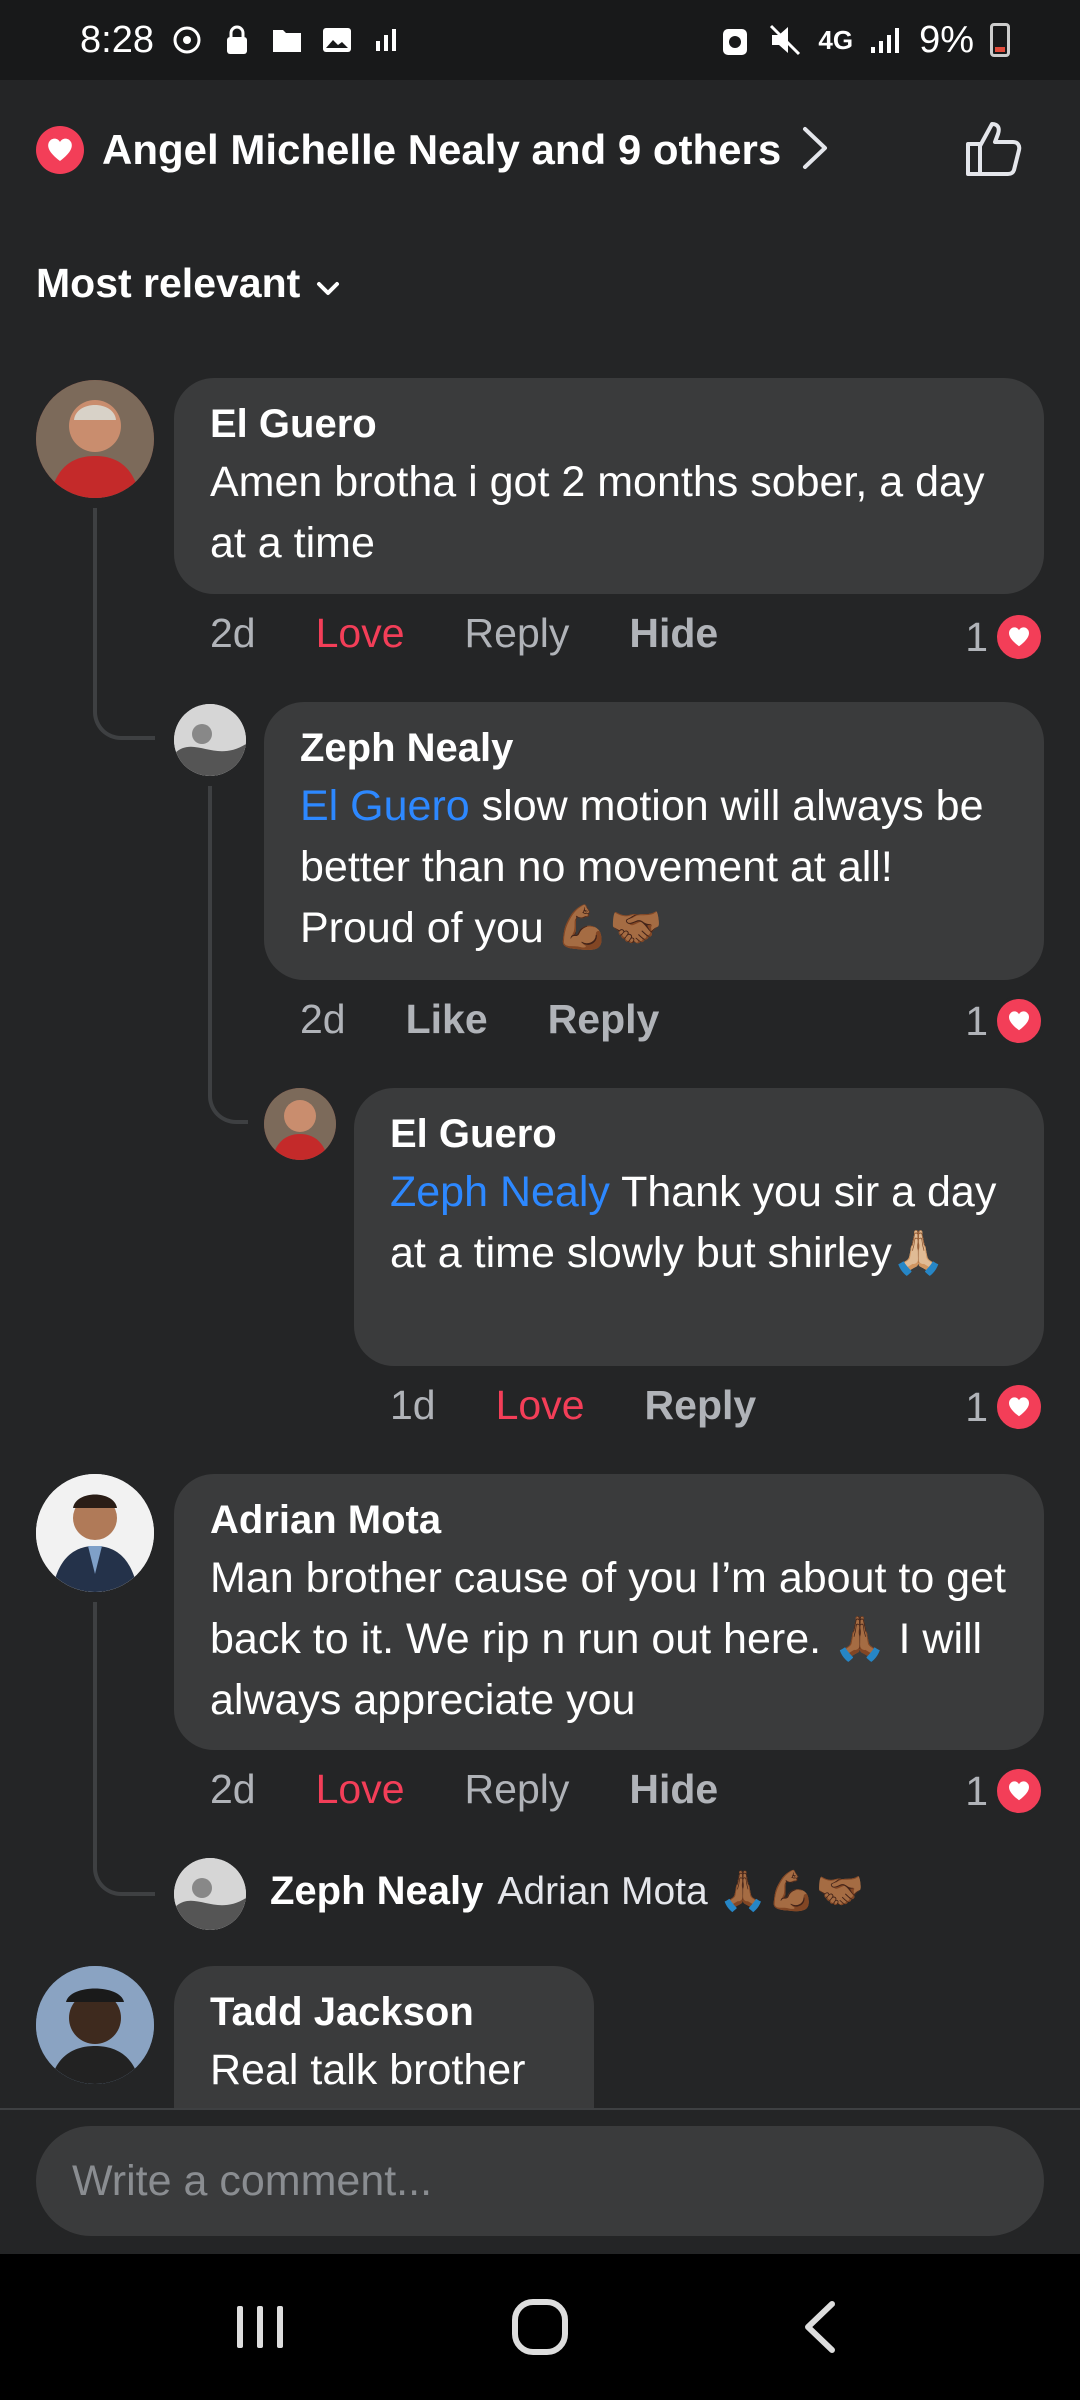 Image resolution: width=1080 pixels, height=2400 pixels. I want to click on back-button, so click(820, 2327).